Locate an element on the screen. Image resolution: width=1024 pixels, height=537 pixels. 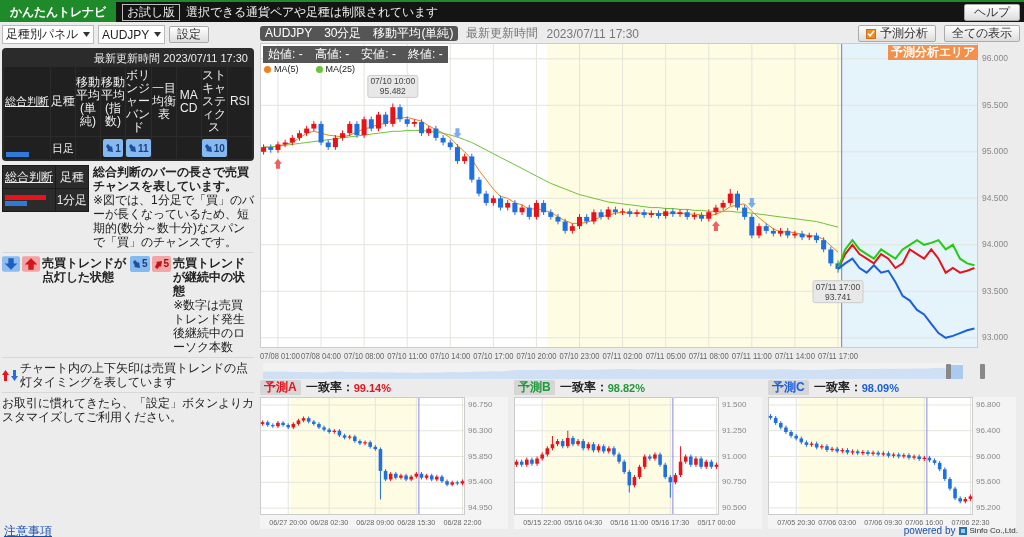
axis-label: 06/28 02:30 is located at coordinates (331, 522).